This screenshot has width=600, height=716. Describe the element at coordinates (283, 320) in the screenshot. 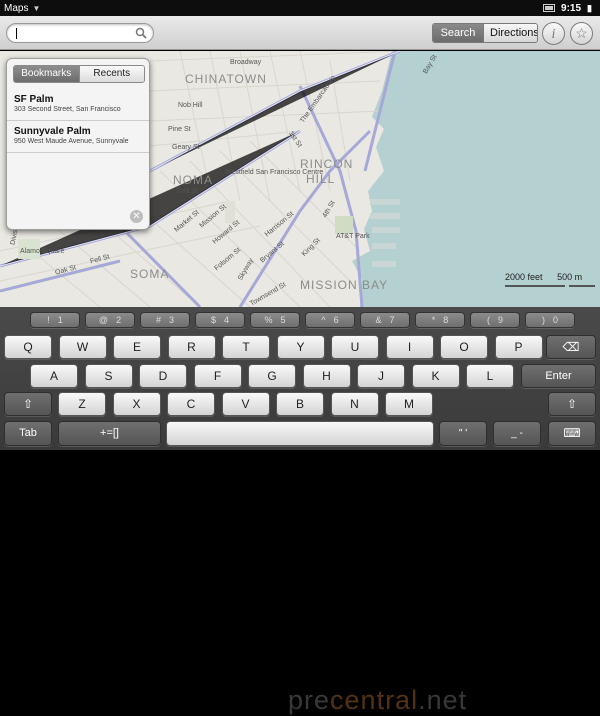

I see `key-digit: 5` at that location.